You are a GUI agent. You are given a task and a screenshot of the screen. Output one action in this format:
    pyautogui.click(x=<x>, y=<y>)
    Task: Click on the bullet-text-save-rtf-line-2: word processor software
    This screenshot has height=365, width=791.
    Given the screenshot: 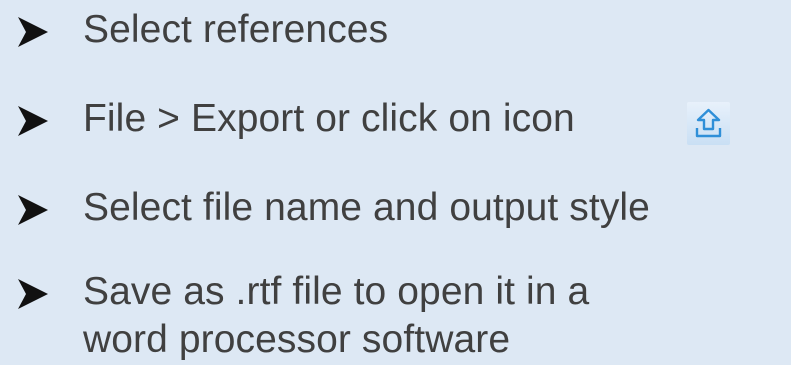 What is the action you would take?
    pyautogui.click(x=297, y=339)
    